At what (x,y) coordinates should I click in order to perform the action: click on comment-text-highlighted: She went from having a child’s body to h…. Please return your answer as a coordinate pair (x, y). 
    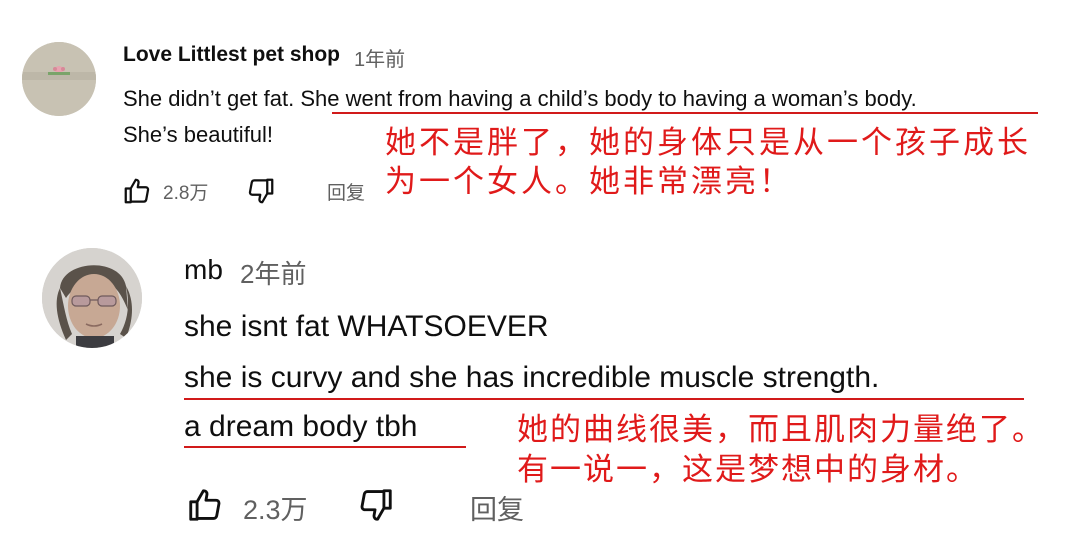
    Looking at the image, I should click on (605, 98).